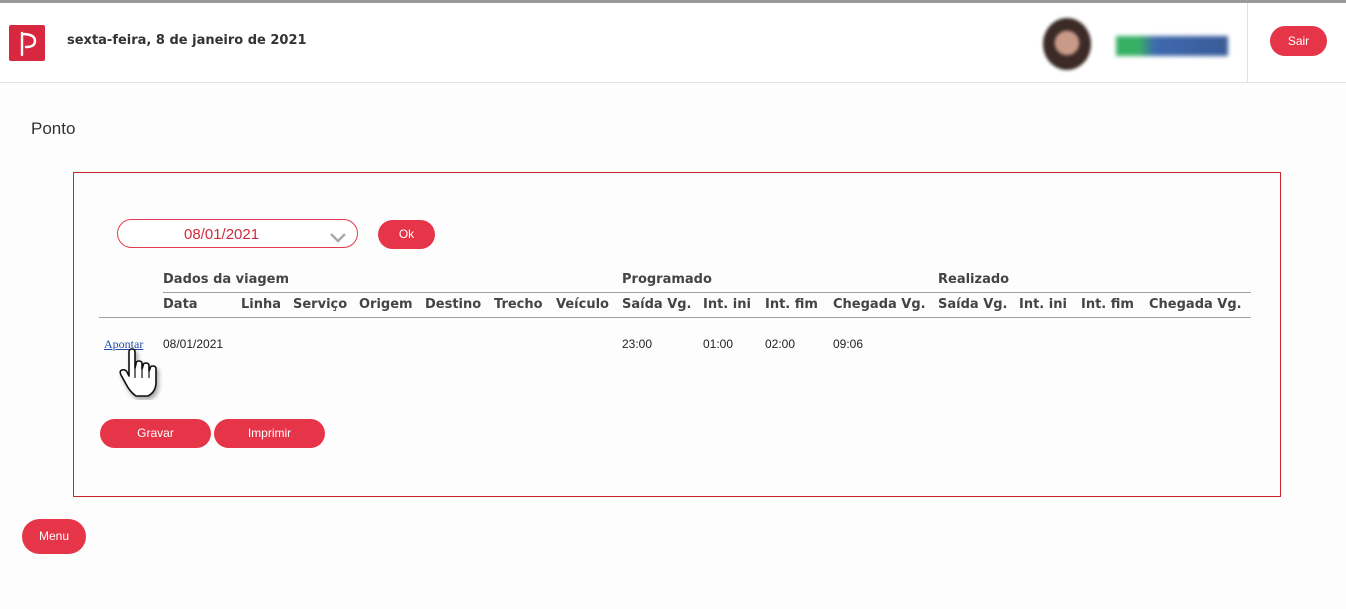 Image resolution: width=1346 pixels, height=609 pixels. What do you see at coordinates (27, 43) in the screenshot?
I see `brand-logo-icon` at bounding box center [27, 43].